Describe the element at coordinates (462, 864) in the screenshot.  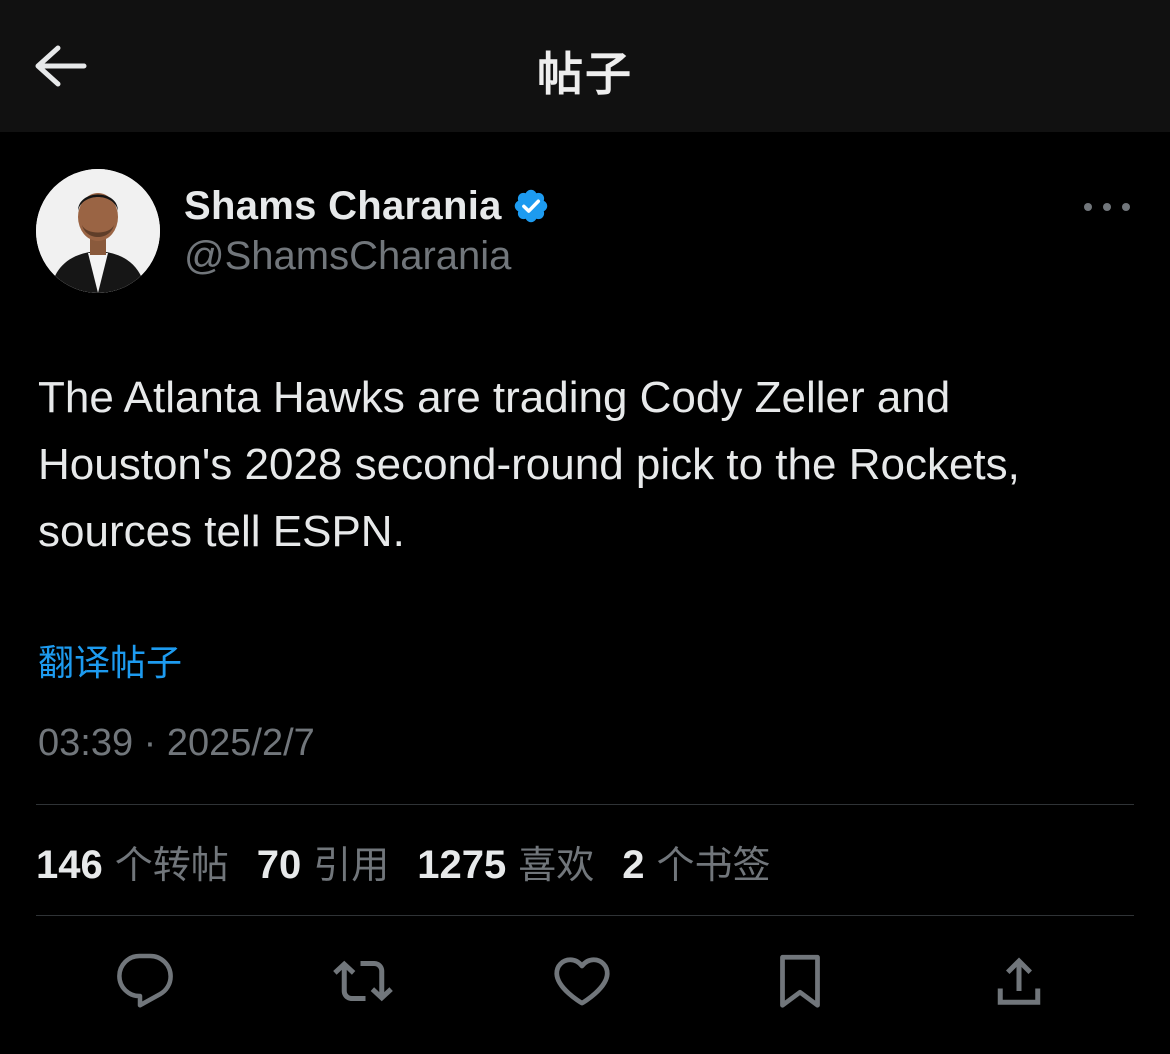
I see `stat-count: 1275` at that location.